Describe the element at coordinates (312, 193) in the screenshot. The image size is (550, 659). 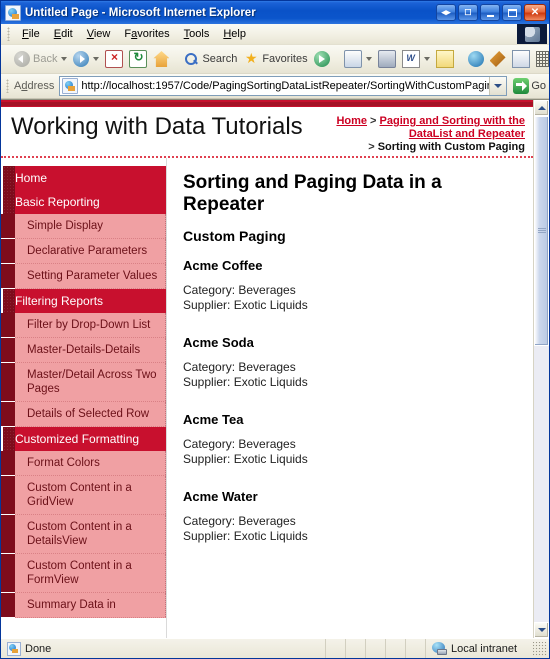
I see `page-title: Sorting and Paging Data in a Repeater` at that location.